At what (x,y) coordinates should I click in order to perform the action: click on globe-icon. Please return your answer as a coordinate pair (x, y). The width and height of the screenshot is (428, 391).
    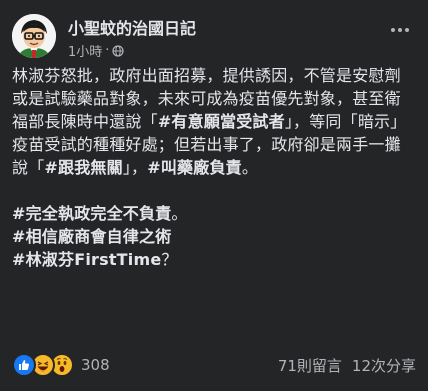
    Looking at the image, I should click on (118, 50).